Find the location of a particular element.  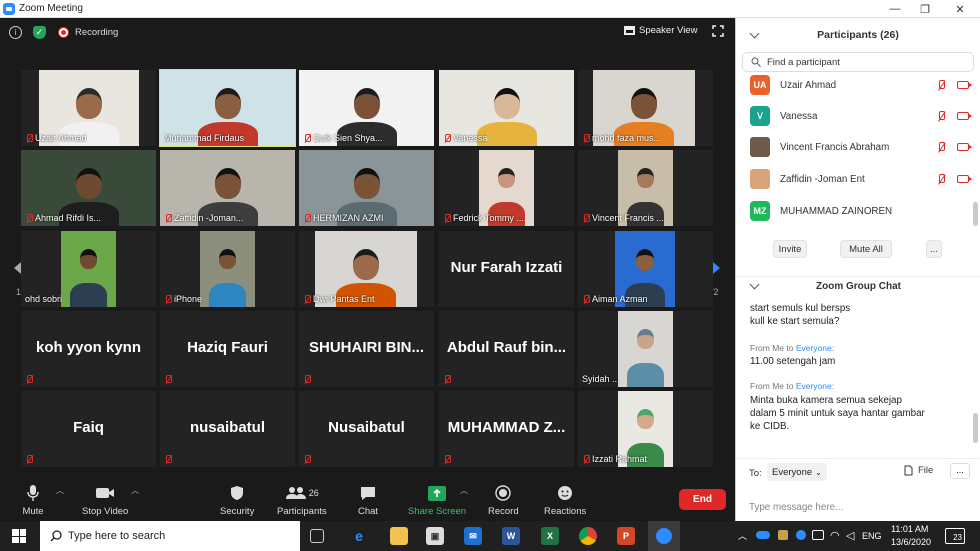

participant-list-item: Zaffidin -Joman Ent is located at coordinates (861, 179).